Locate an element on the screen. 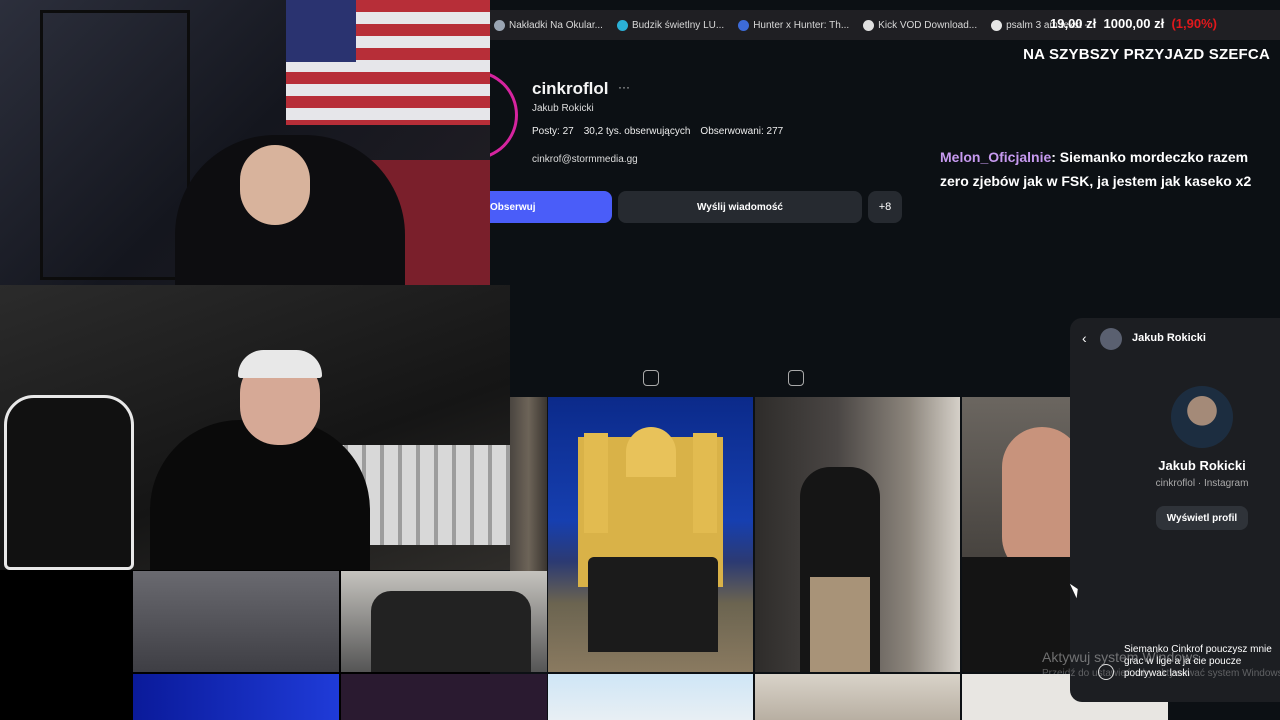  photo-dome is located at coordinates (651, 452).